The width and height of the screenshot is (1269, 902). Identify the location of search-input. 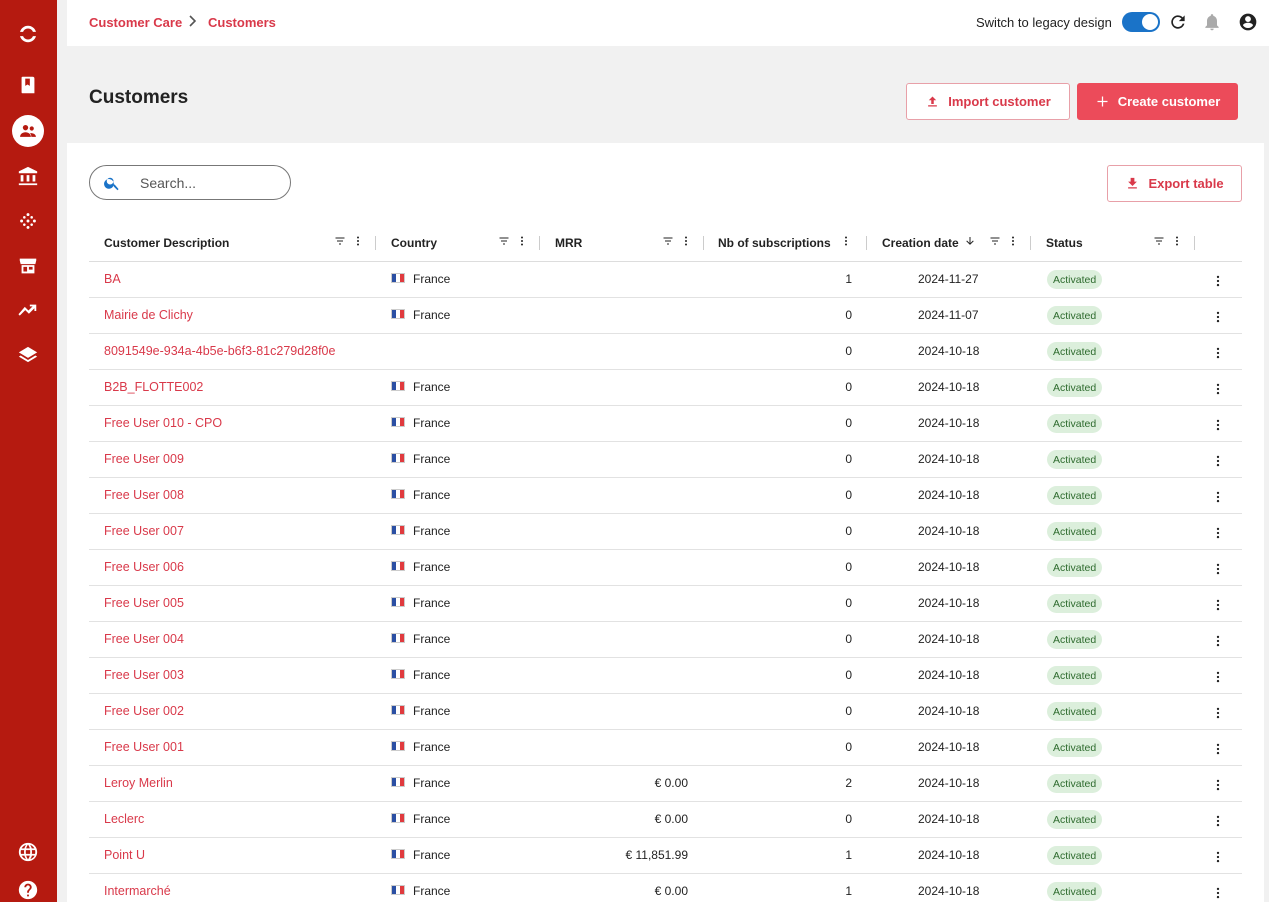
(210, 183).